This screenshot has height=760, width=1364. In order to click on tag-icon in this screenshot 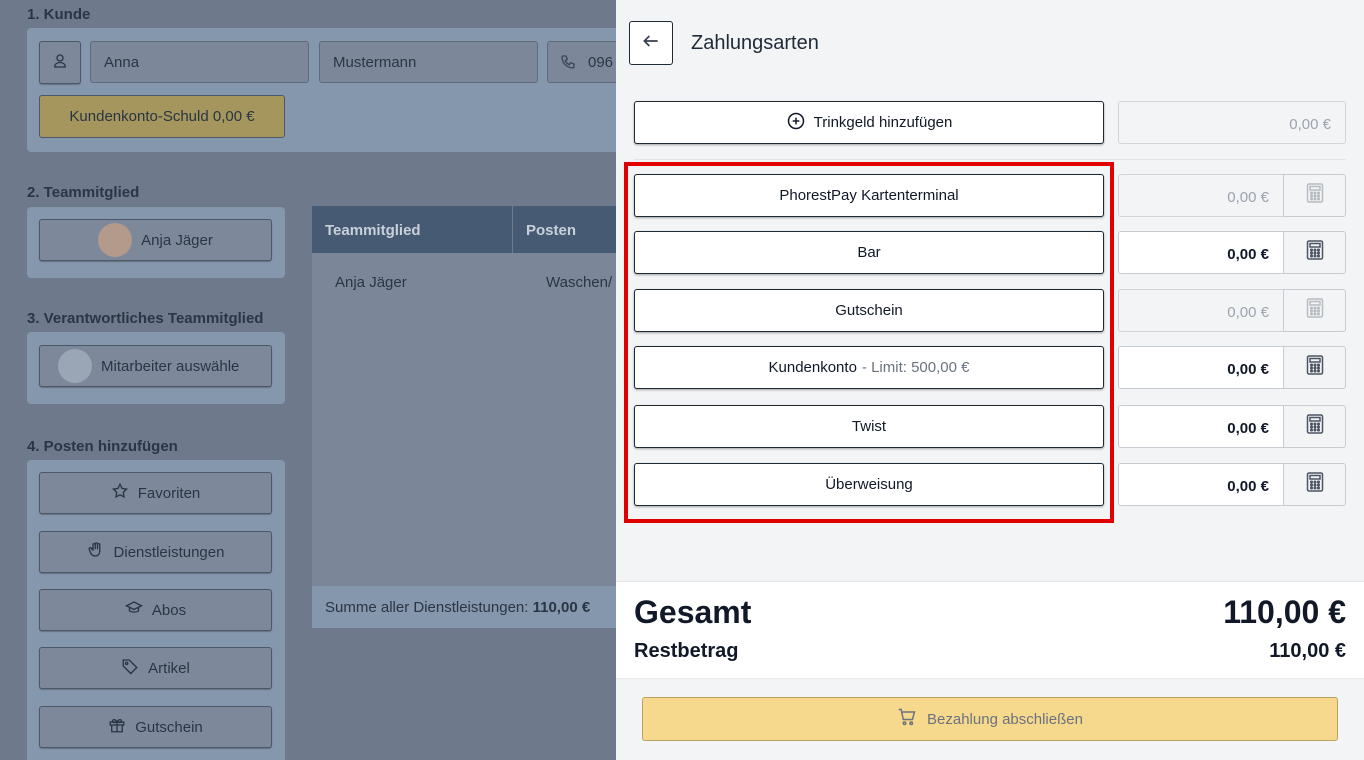, I will do `click(130, 668)`.